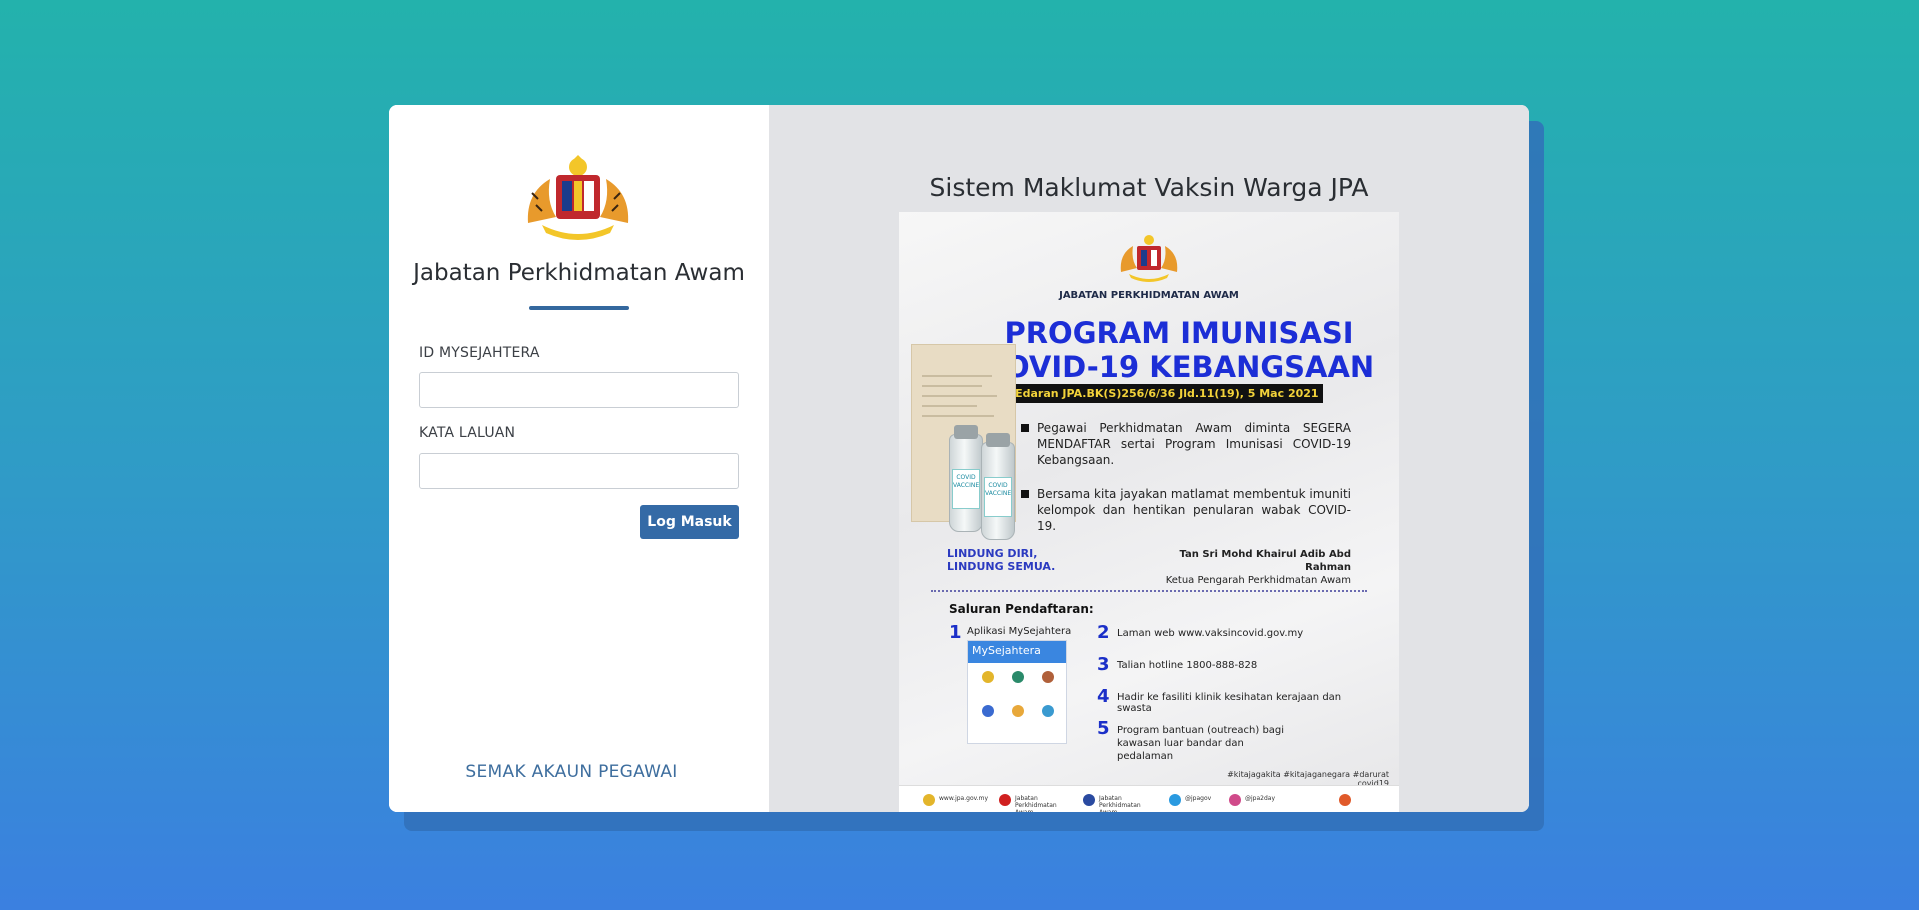  I want to click on website-icon, so click(929, 800).